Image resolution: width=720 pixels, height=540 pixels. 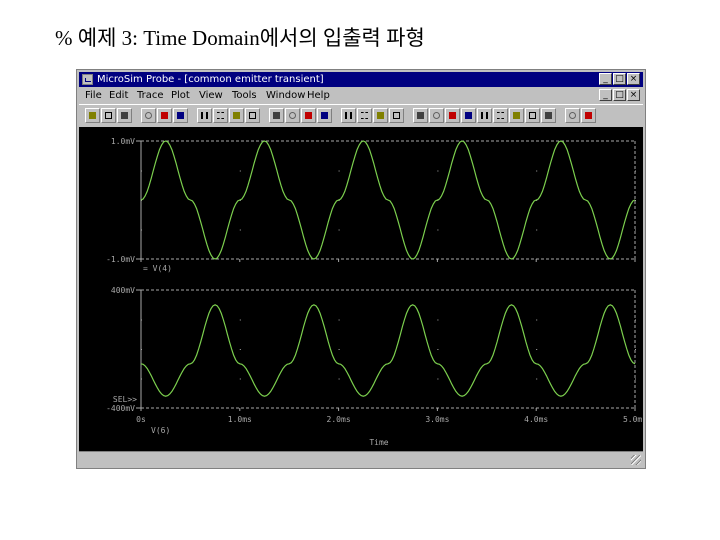 I want to click on label-icon, so click(x=396, y=115).